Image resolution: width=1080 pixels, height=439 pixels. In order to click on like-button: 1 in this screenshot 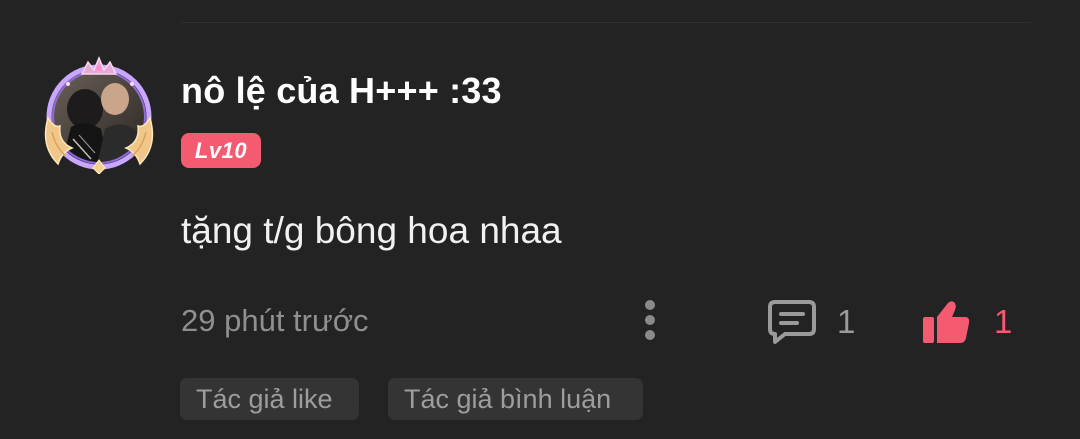, I will do `click(966, 322)`.